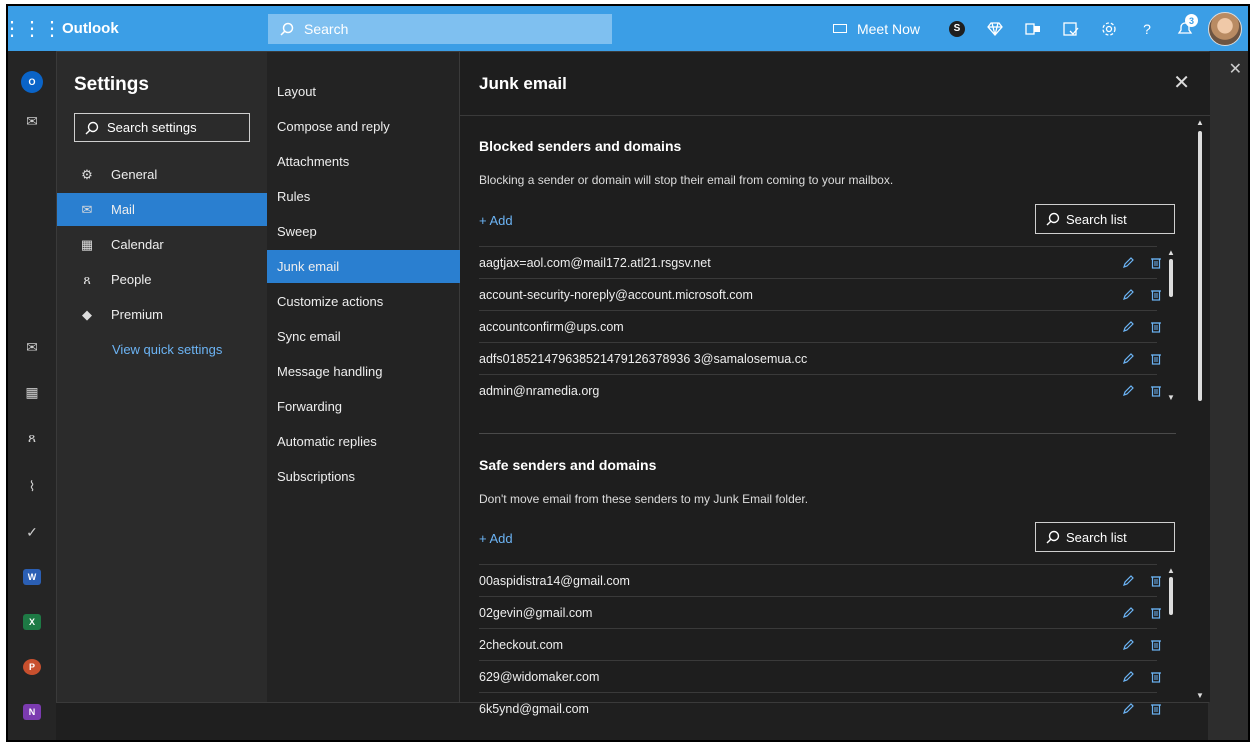 The height and width of the screenshot is (746, 1255). Describe the element at coordinates (534, 708) in the screenshot. I see `sender-address: 6k5ynd@gmail.com` at that location.